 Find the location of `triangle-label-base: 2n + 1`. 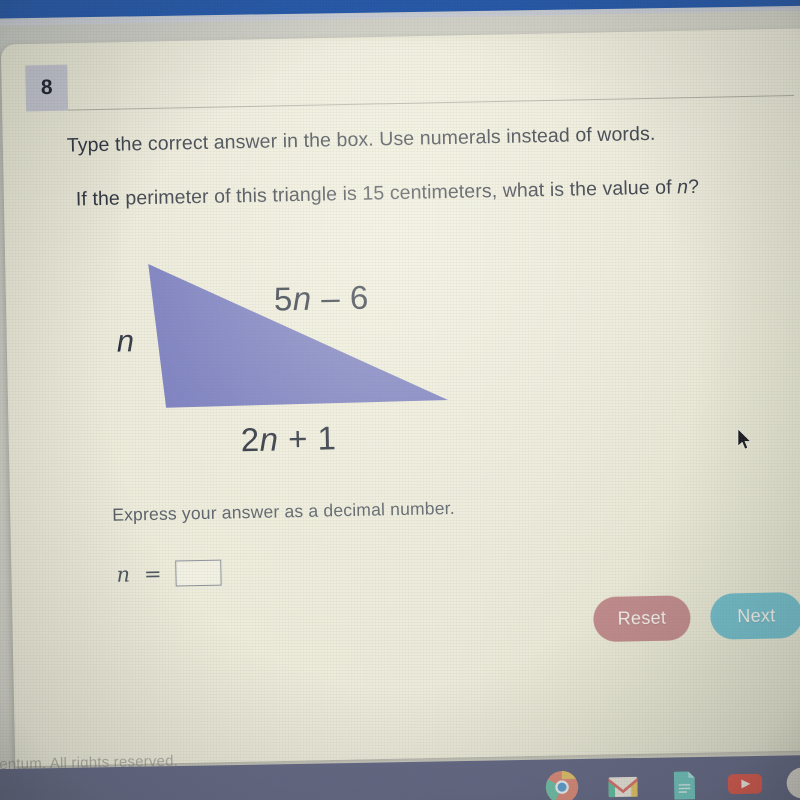

triangle-label-base: 2n + 1 is located at coordinates (288, 439).